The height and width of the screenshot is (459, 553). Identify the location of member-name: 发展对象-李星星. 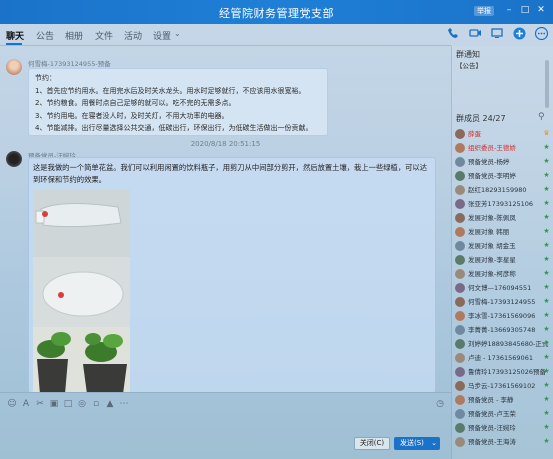
(492, 260).